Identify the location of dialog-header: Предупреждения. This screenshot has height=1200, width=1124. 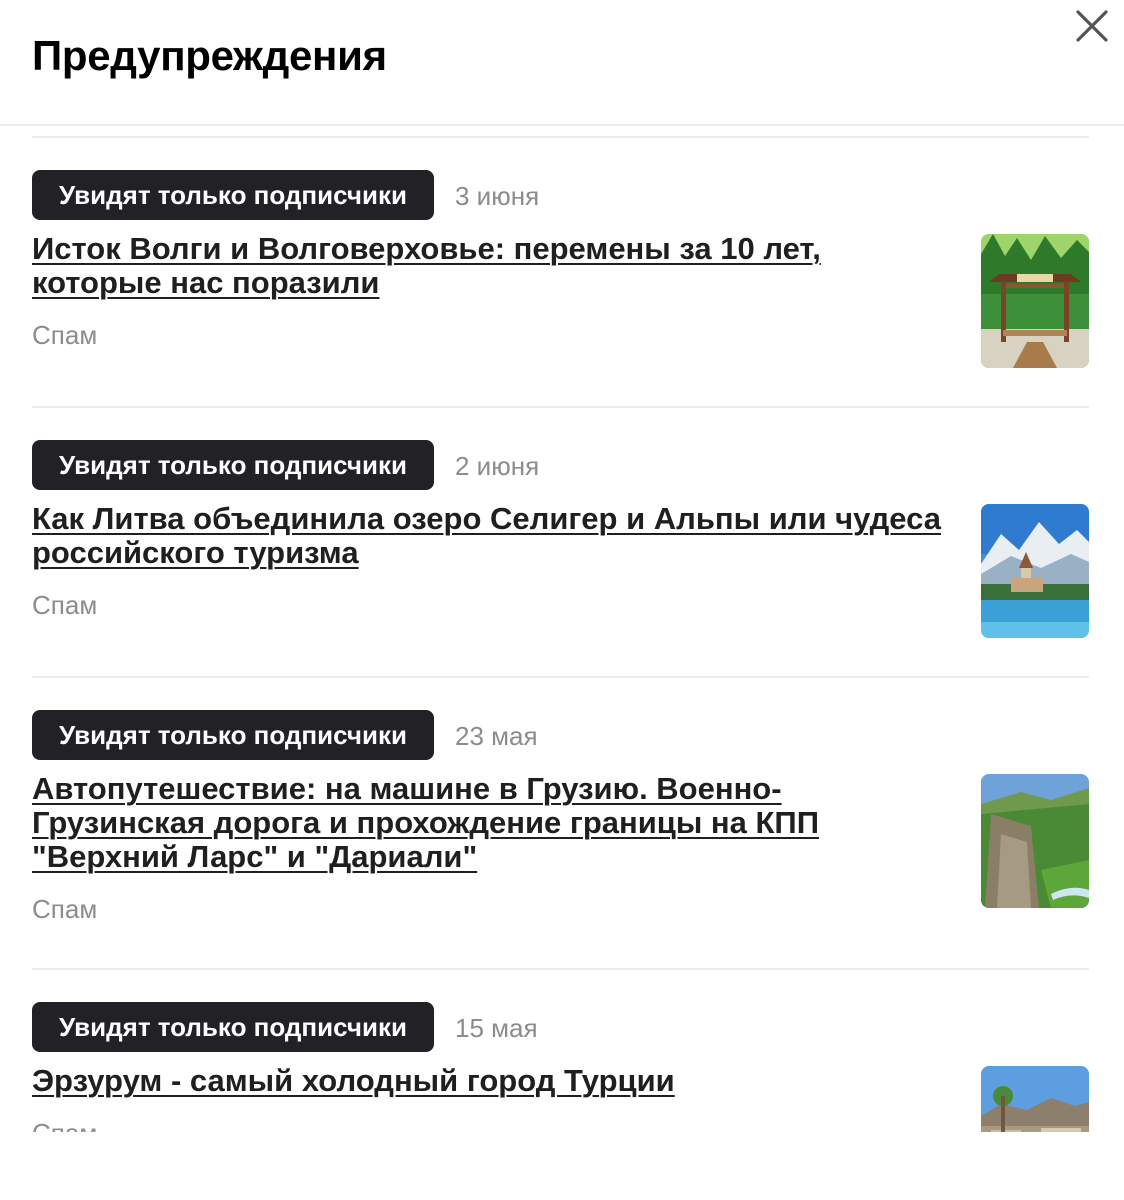
(562, 63).